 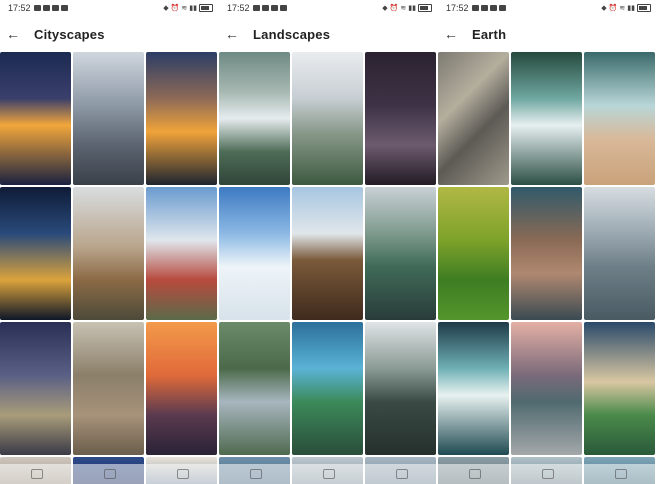 I want to click on app-bar: ← Earth, so click(x=547, y=34).